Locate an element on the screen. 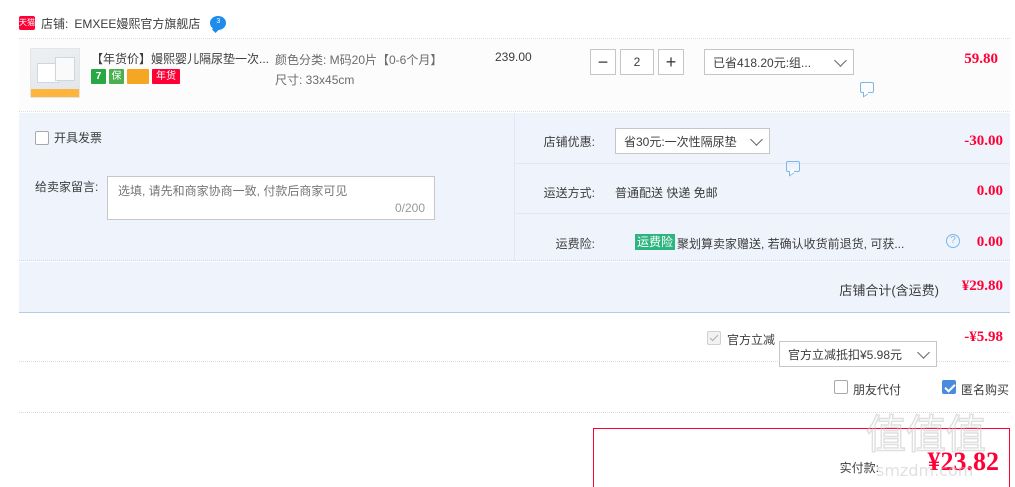 Image resolution: width=1015 pixels, height=487 pixels. shop-header: 天猫 店铺: EMXEE嫚熙官方旗舰店 3 is located at coordinates (123, 23).